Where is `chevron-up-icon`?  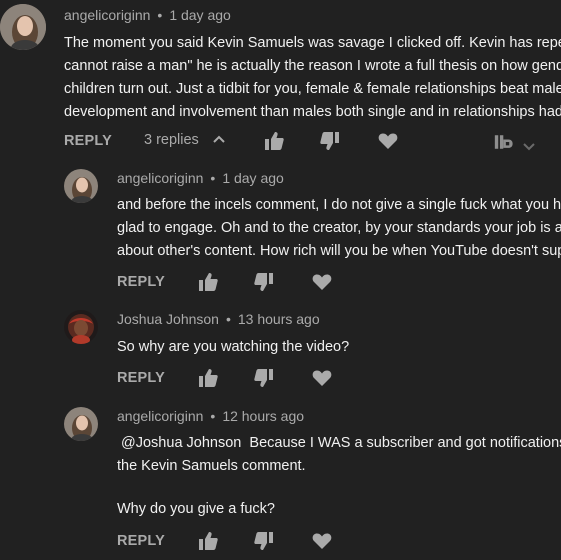 chevron-up-icon is located at coordinates (219, 140).